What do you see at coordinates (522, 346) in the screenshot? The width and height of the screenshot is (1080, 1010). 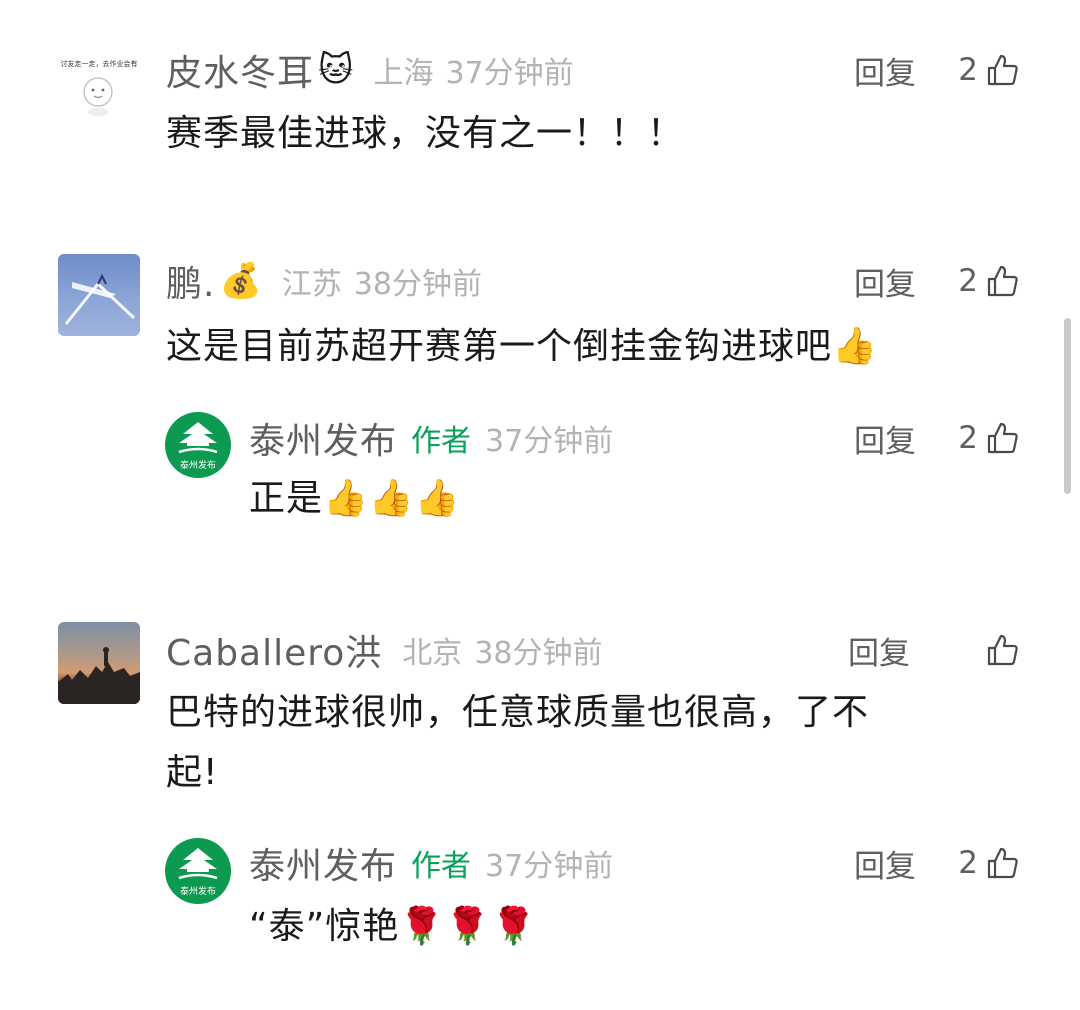 I see `comment-text: 这是目前苏超开赛第一个倒挂金钩进球吧👍` at bounding box center [522, 346].